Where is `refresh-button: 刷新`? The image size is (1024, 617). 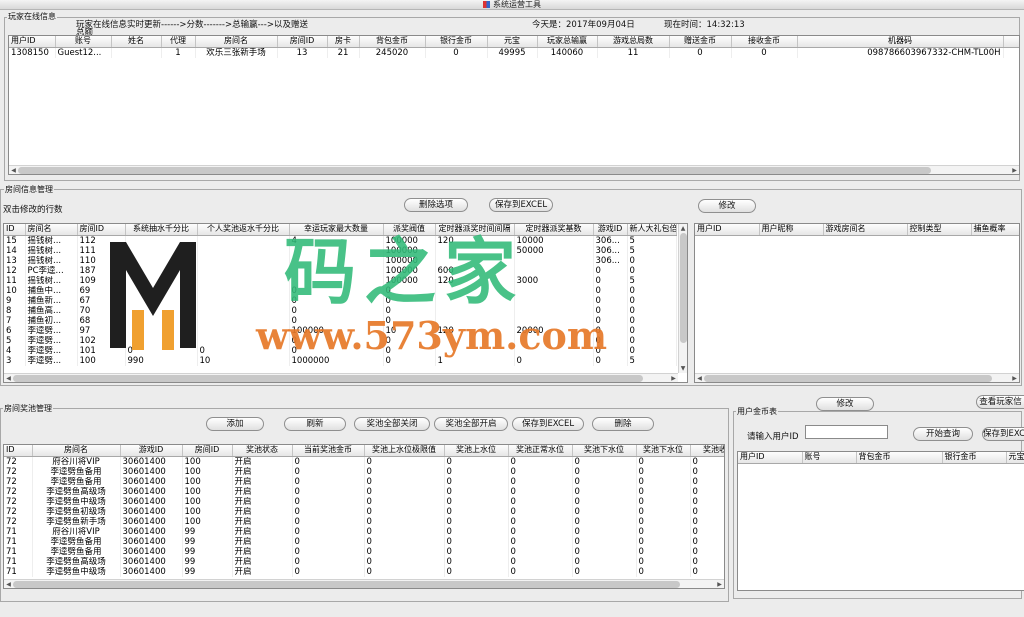 refresh-button: 刷新 is located at coordinates (315, 424).